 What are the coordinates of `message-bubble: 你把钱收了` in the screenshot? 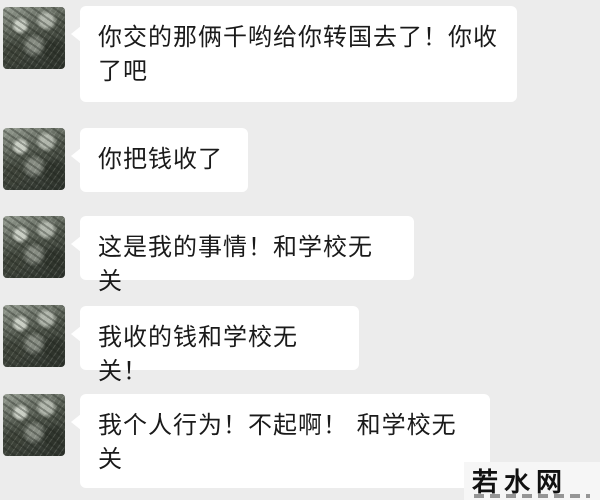 It's located at (159, 160).